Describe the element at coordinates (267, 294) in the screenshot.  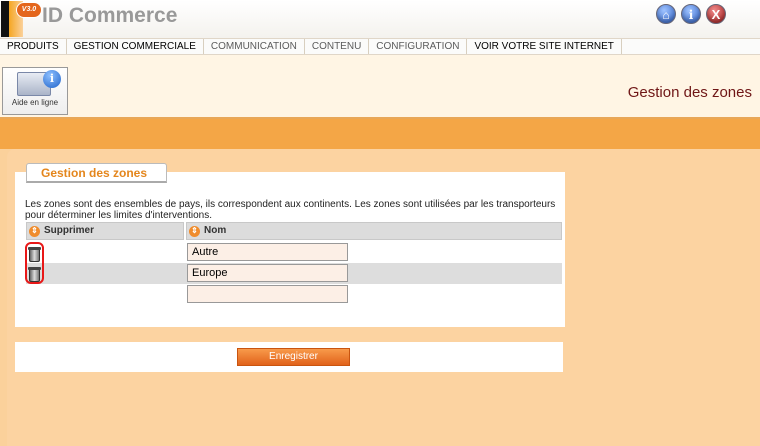
I see `new-zone-name-input` at that location.